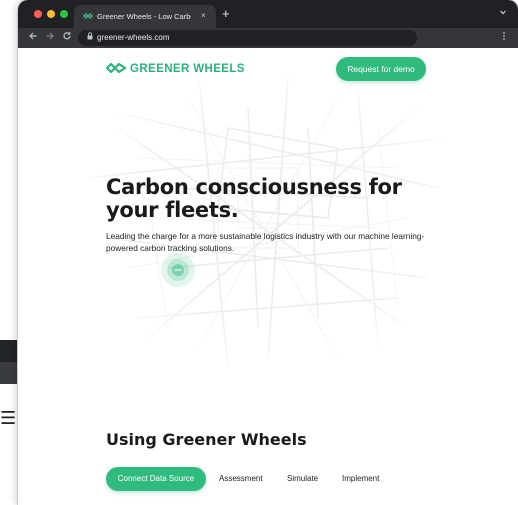 The image size is (518, 505). I want to click on browser-toolbar: greener-wheels.com, so click(268, 38).